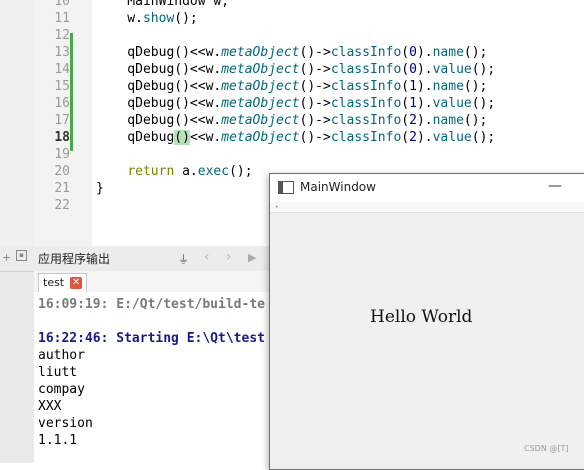  What do you see at coordinates (286, 187) in the screenshot?
I see `window-icon` at bounding box center [286, 187].